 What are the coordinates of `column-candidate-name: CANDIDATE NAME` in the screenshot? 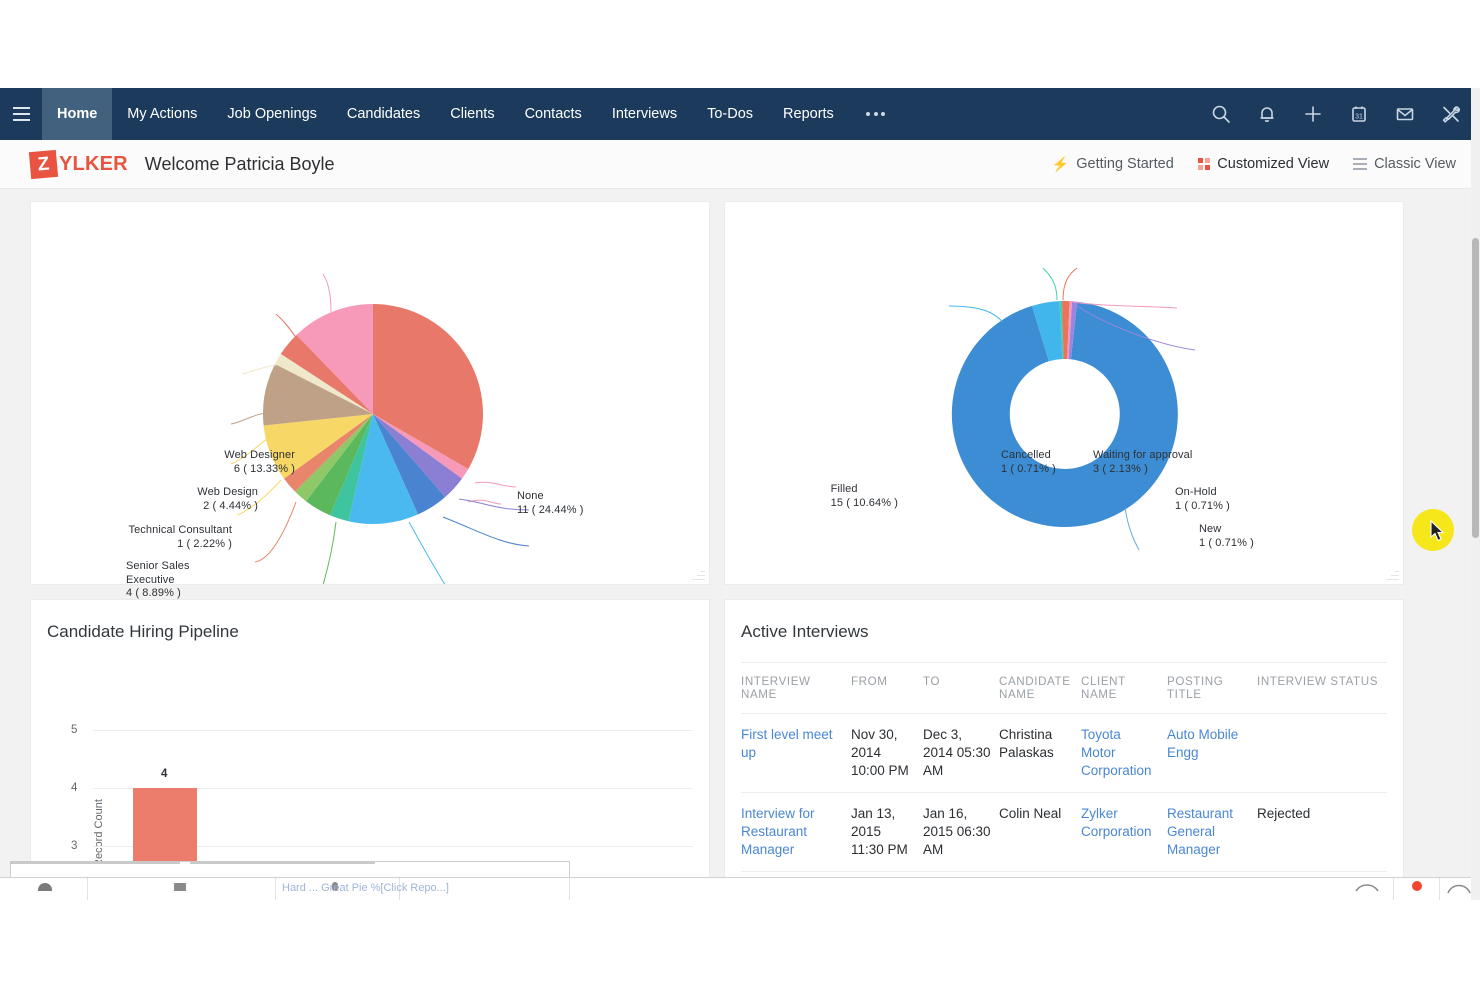 It's located at (1040, 688).